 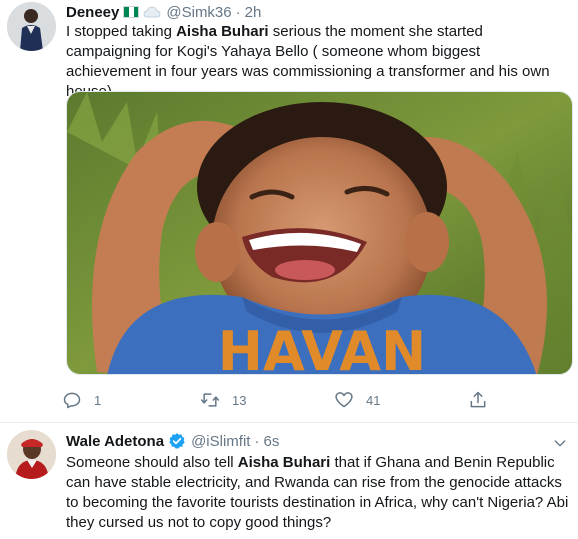 I want to click on like-count: 41, so click(x=373, y=400).